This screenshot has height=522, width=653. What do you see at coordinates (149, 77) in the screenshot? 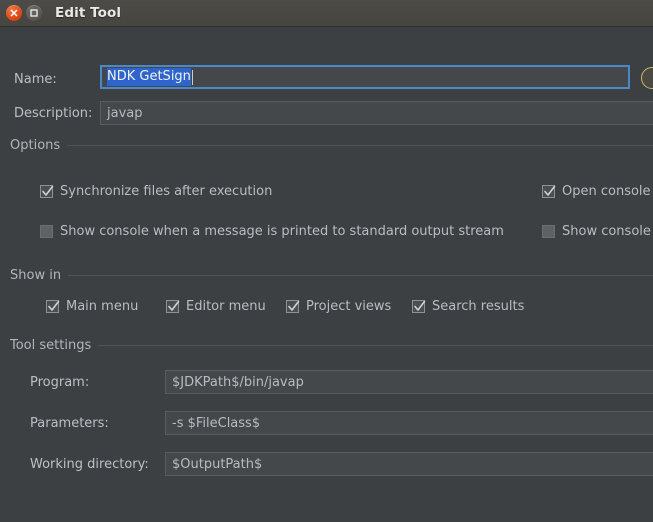
I see `name-input-value: NDK GetSign` at bounding box center [149, 77].